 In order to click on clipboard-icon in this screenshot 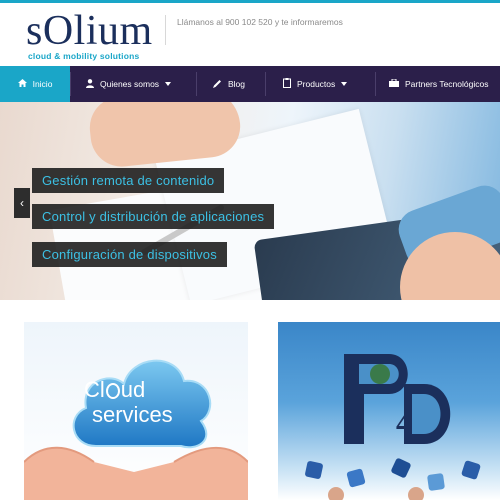, I will do `click(287, 84)`.